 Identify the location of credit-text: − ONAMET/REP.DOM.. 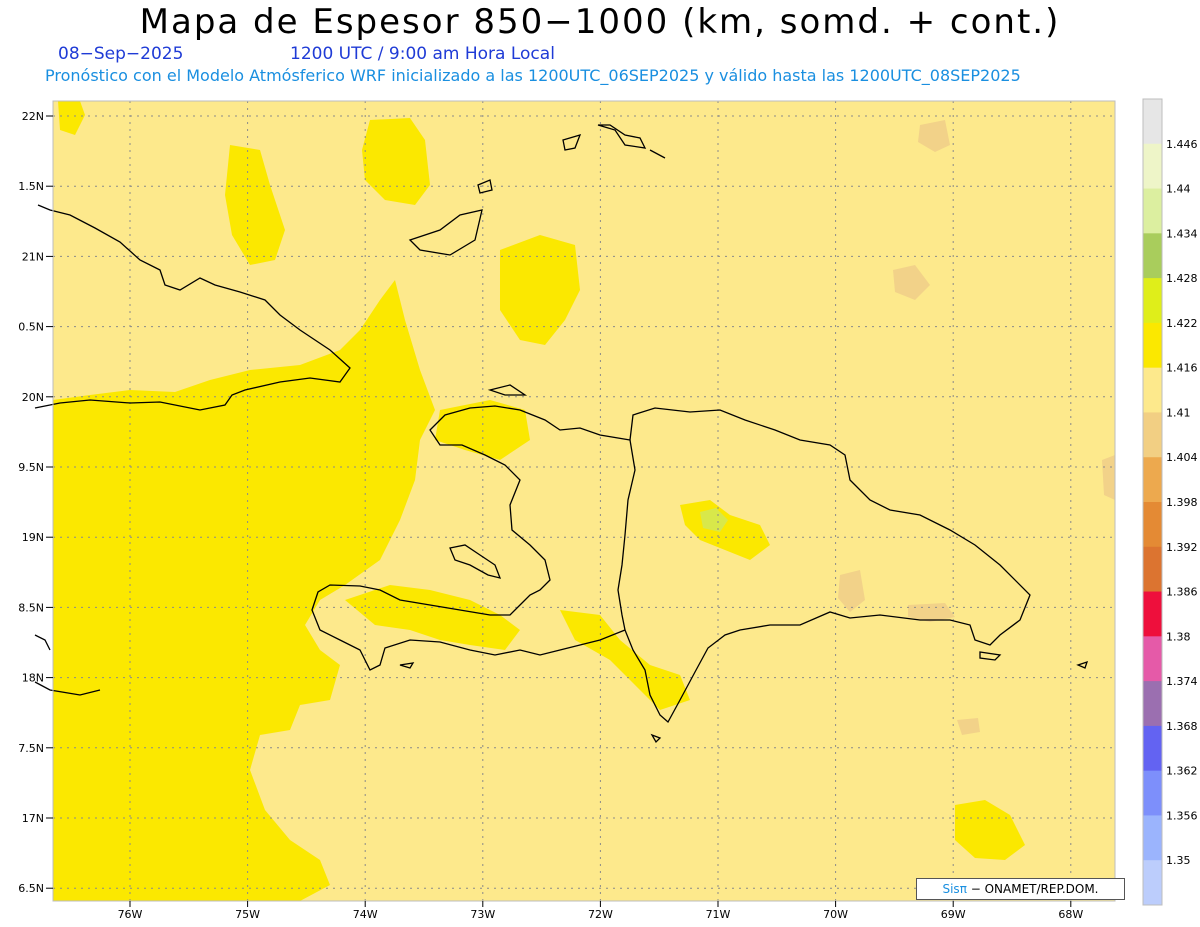
(1032, 889).